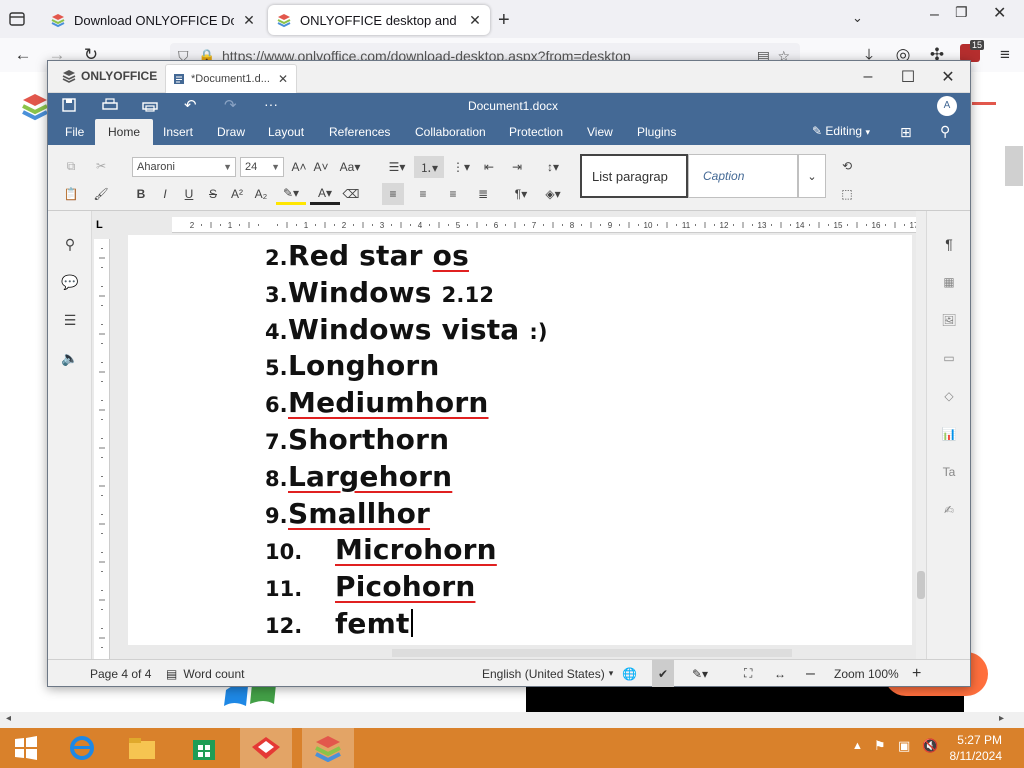  What do you see at coordinates (949, 320) in the screenshot?
I see `image-settings-icon: 🖼` at bounding box center [949, 320].